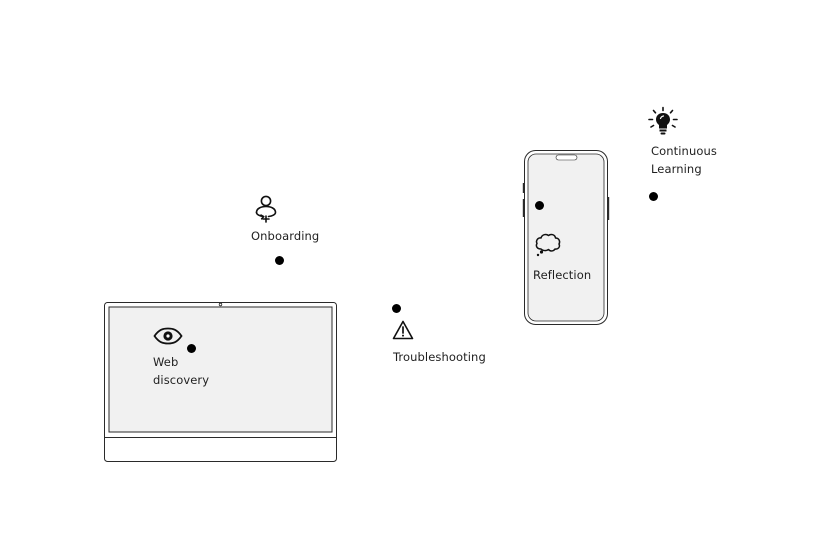  What do you see at coordinates (403, 330) in the screenshot?
I see `warning-icon` at bounding box center [403, 330].